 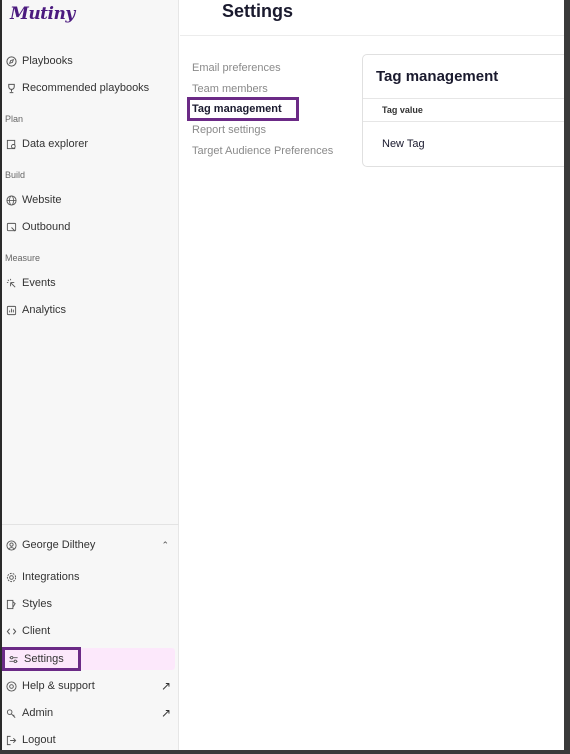 I want to click on subnav-report-settings: Report settings, so click(x=229, y=130).